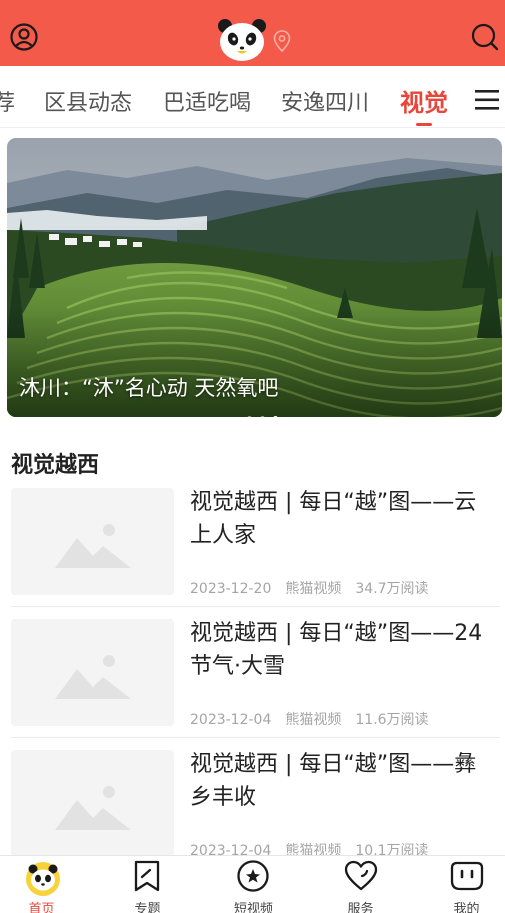 This screenshot has width=505, height=913. I want to click on article-meta: 2023-12-20 熊猫视频 34.7万阅读, so click(316, 588).